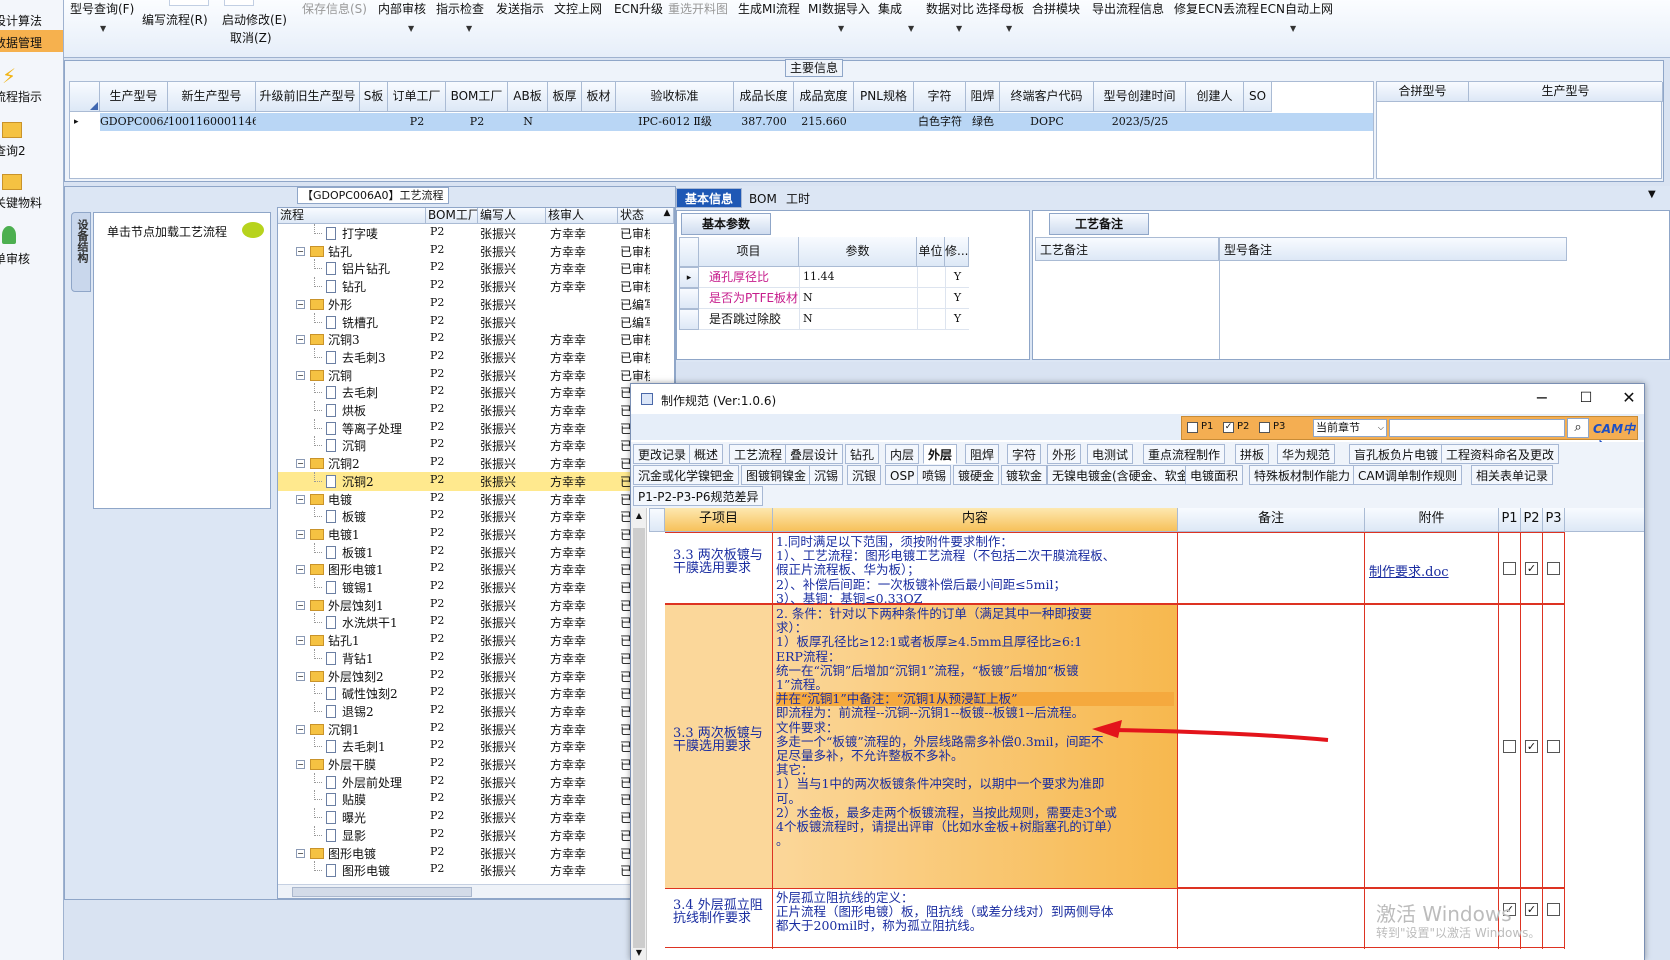 The image size is (1670, 960). Describe the element at coordinates (1350, 428) in the screenshot. I see `chapter-select: 当前章节 ⌵` at that location.